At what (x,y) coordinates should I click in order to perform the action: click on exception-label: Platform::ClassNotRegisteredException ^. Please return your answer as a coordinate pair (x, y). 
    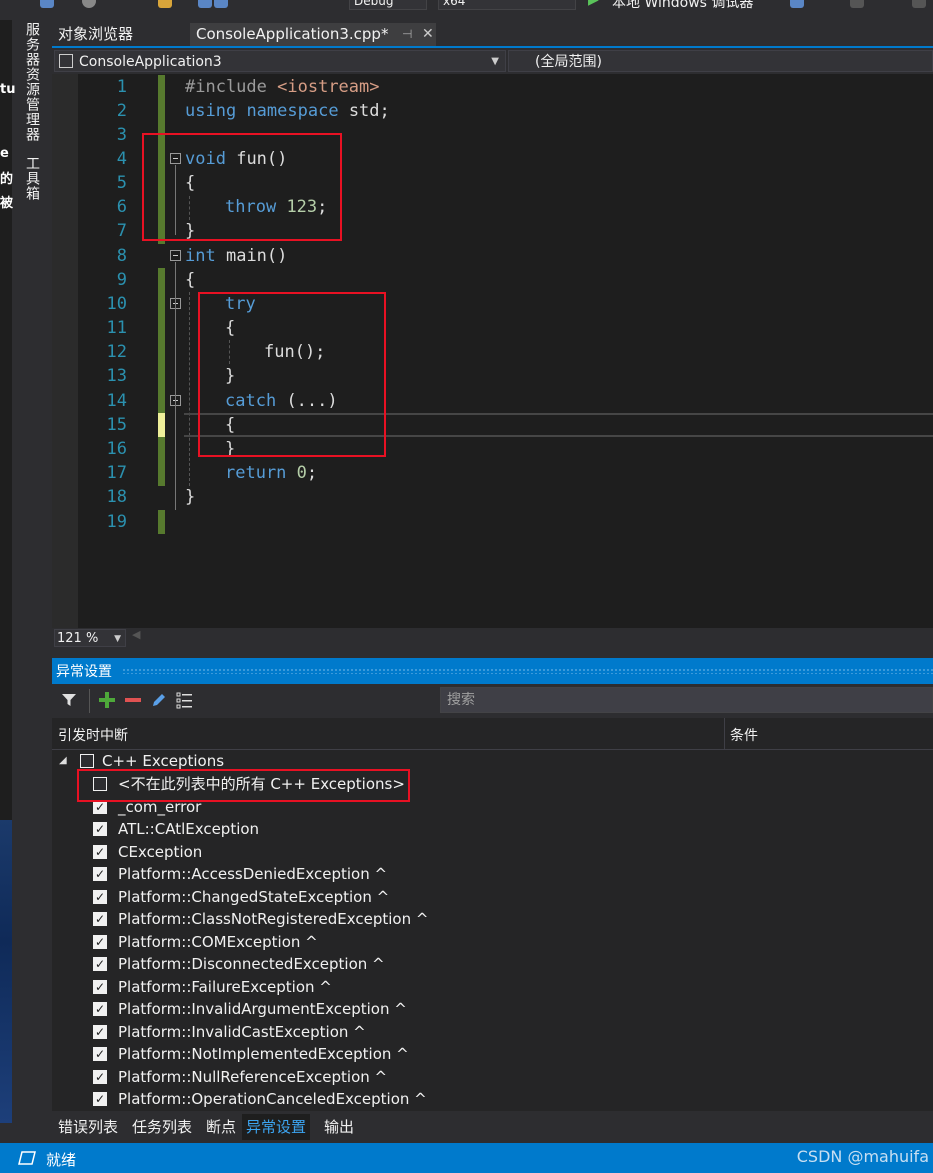
    Looking at the image, I should click on (273, 919).